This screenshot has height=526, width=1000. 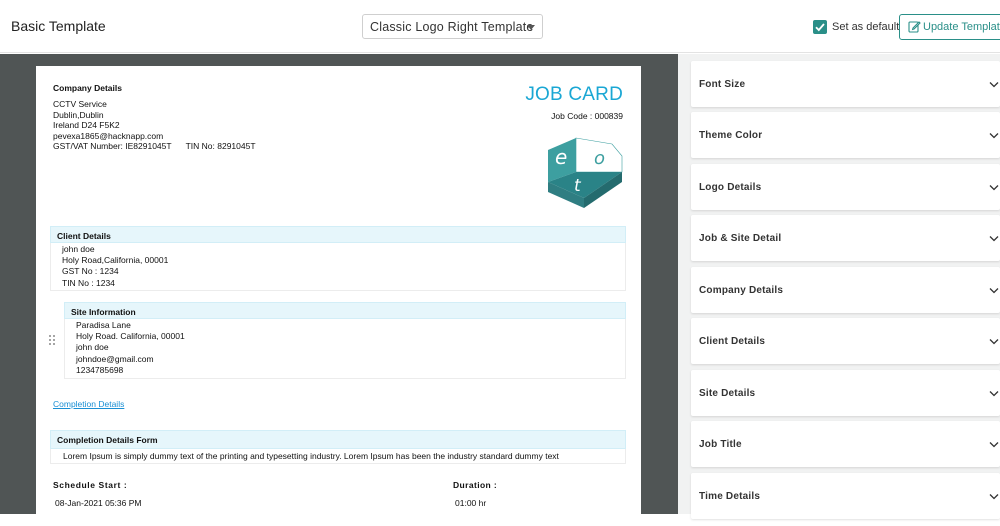 I want to click on client-details-header: Client Details, so click(x=338, y=234).